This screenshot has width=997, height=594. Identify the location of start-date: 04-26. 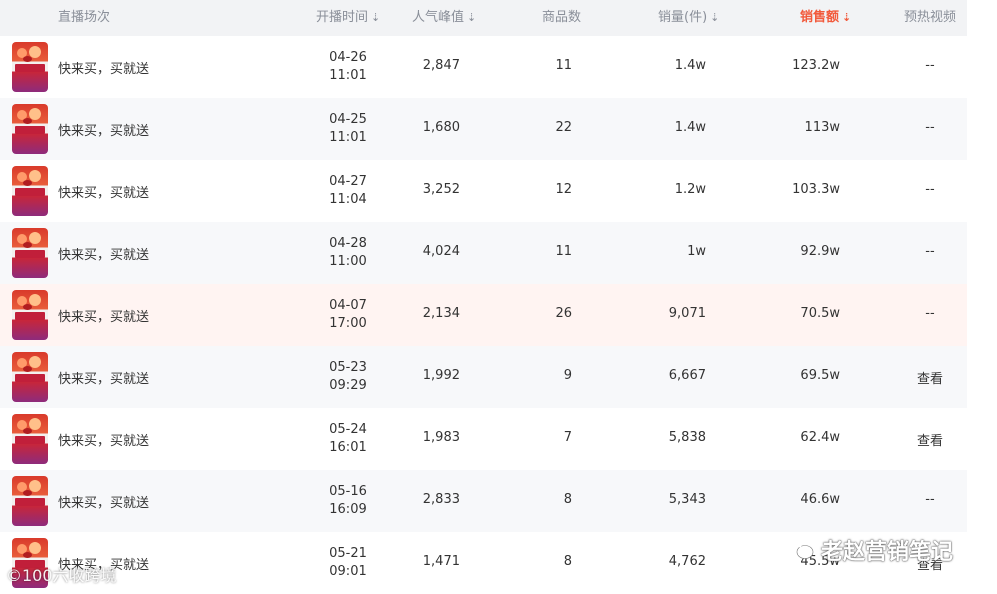
(348, 57).